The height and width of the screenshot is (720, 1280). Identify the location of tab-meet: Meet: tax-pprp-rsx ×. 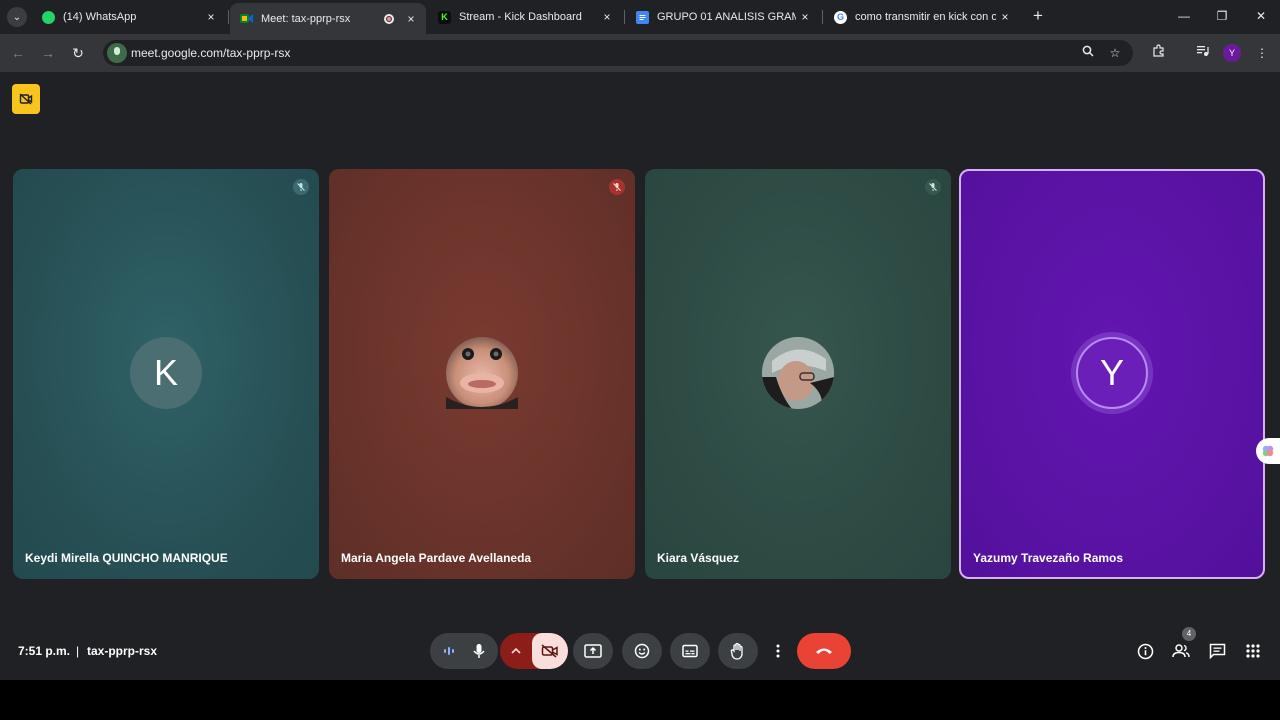
(328, 18).